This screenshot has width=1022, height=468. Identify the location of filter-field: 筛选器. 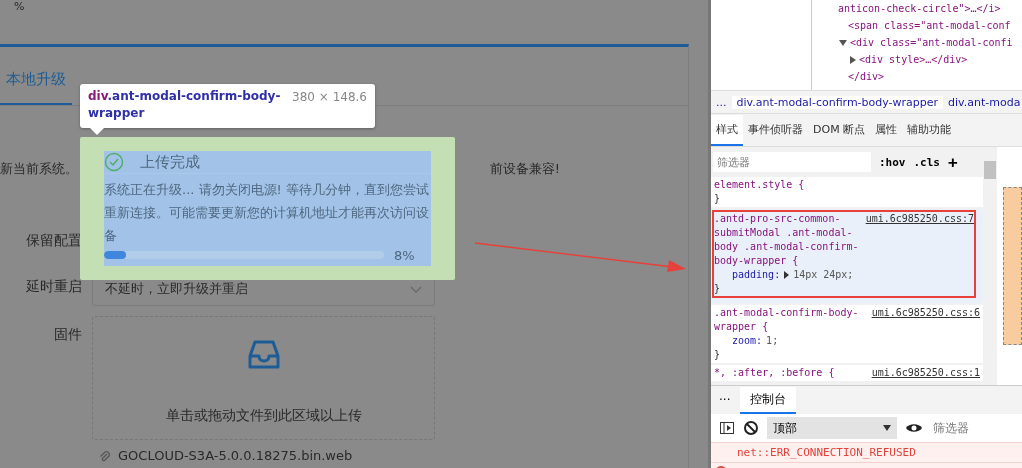
(792, 162).